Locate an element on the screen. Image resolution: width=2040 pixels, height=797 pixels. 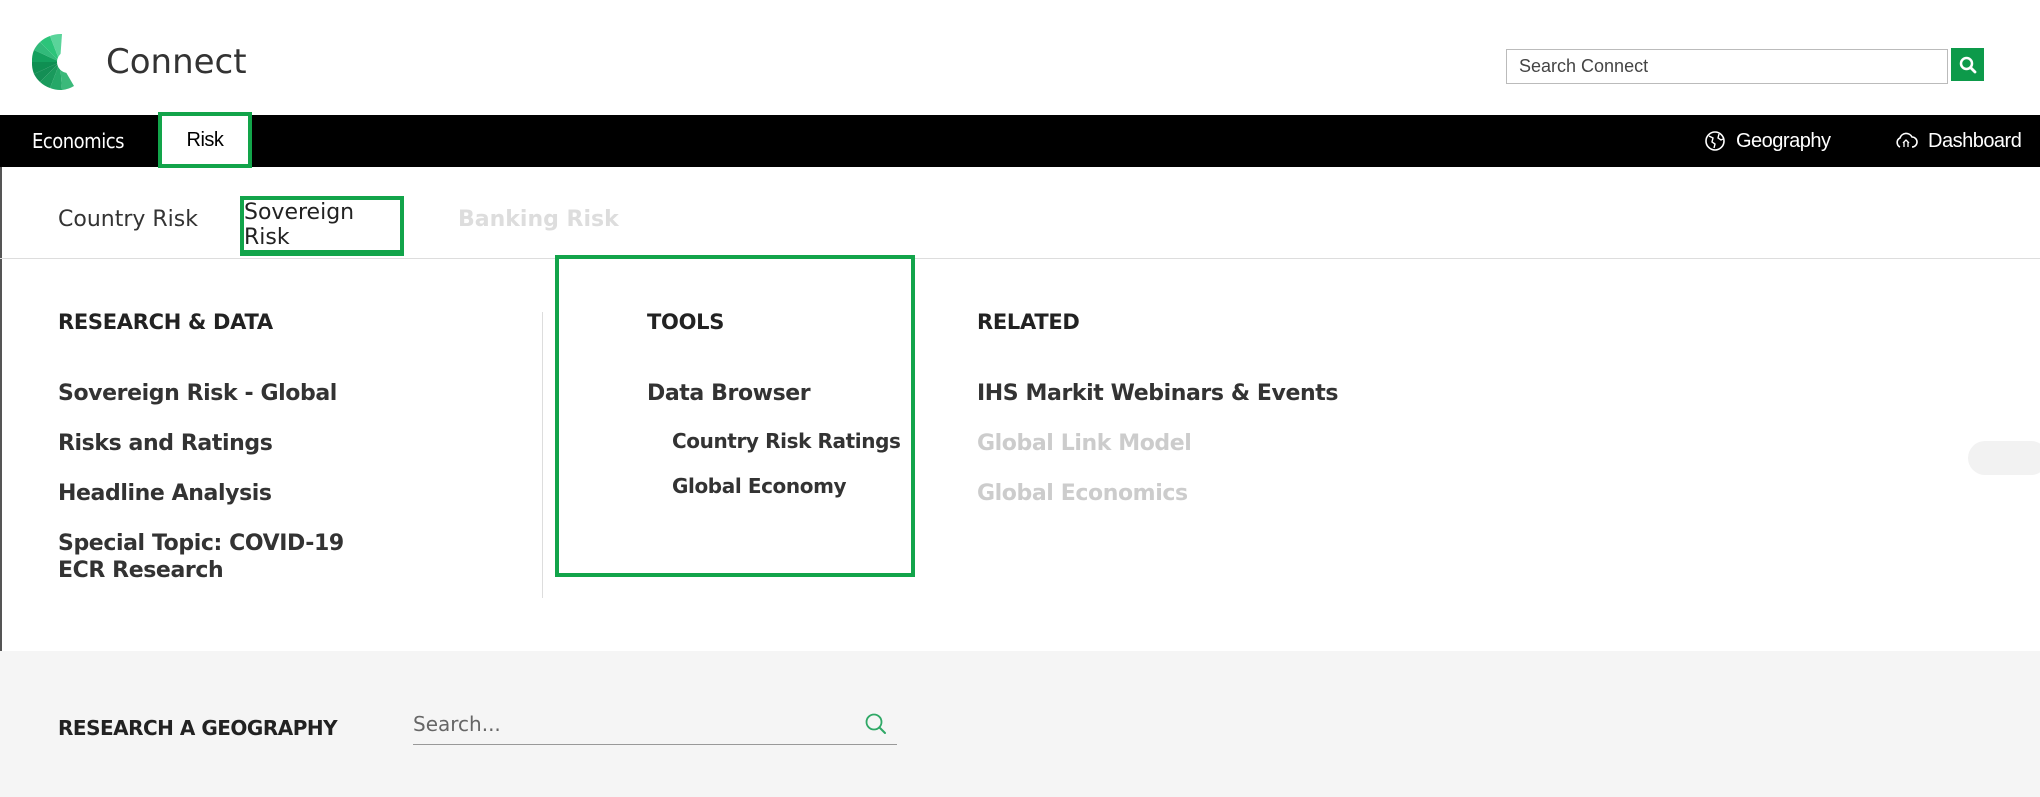
research-data-heading: RESEARCH & DATA is located at coordinates (165, 322).